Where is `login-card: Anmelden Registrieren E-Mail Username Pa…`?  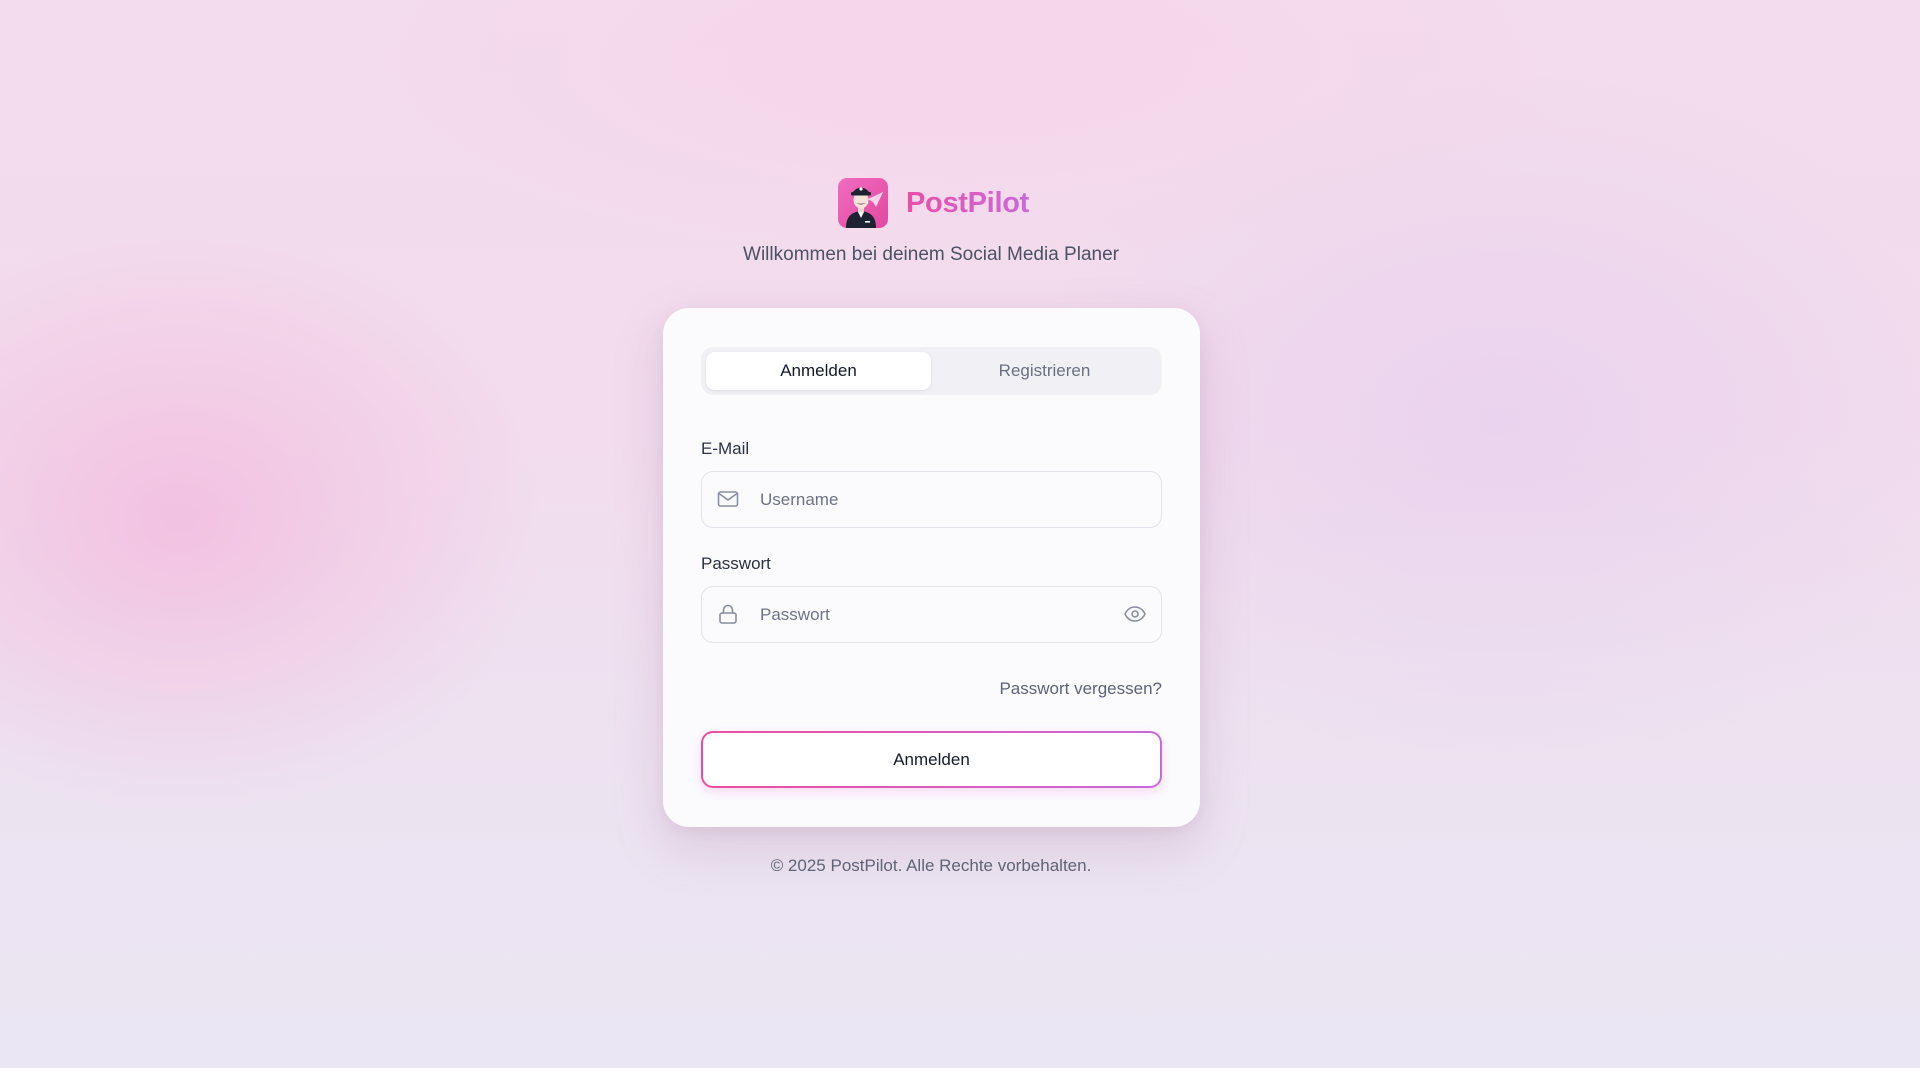
login-card: Anmelden Registrieren E-Mail Username Pa… is located at coordinates (931, 567).